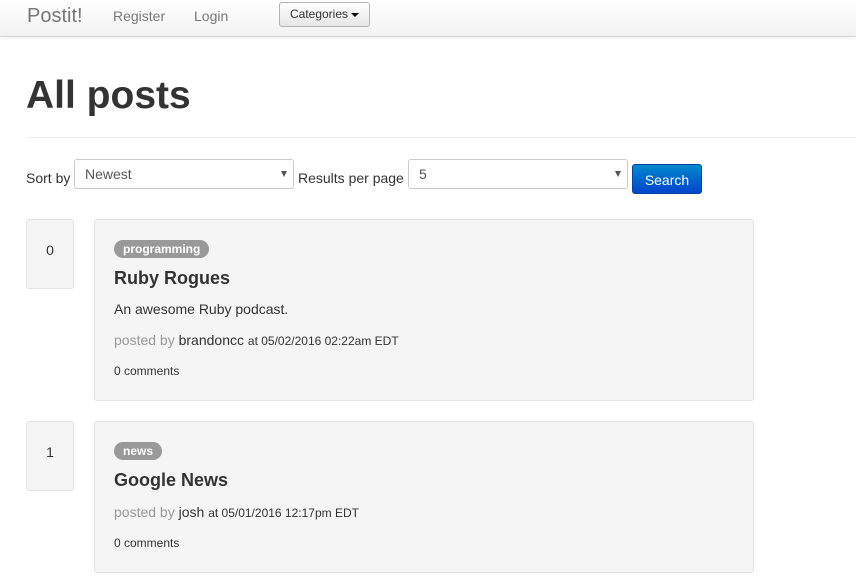  What do you see at coordinates (423, 174) in the screenshot?
I see `results-per-page-value: 5` at bounding box center [423, 174].